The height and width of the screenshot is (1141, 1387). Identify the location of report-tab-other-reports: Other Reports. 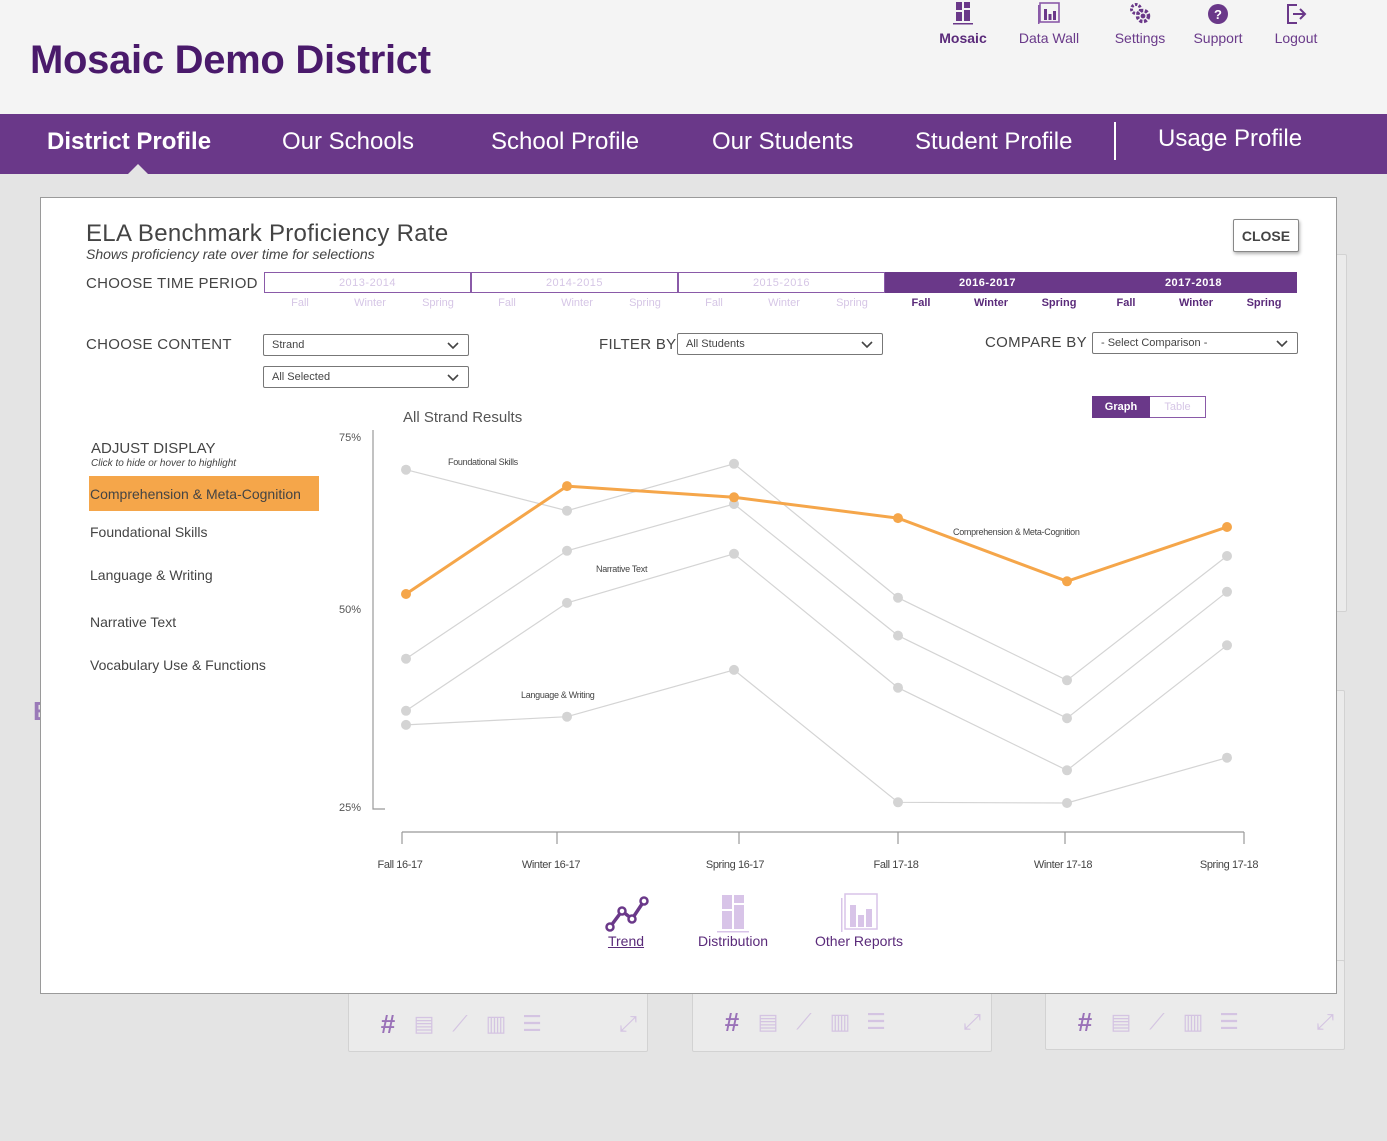
(859, 921).